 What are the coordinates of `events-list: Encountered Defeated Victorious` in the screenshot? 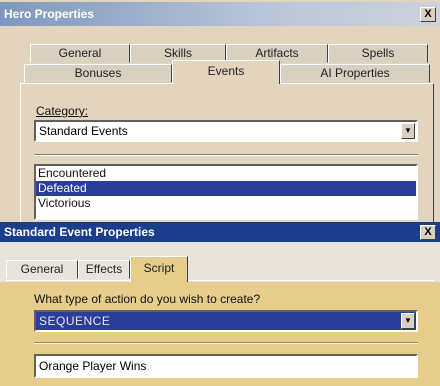 It's located at (226, 192).